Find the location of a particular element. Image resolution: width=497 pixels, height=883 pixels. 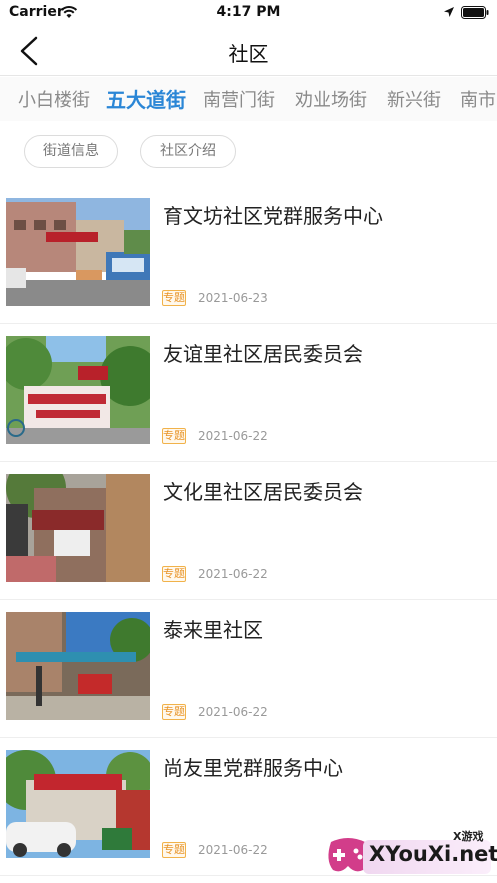

item-title: 友谊里社区居民委员会 is located at coordinates (263, 354).